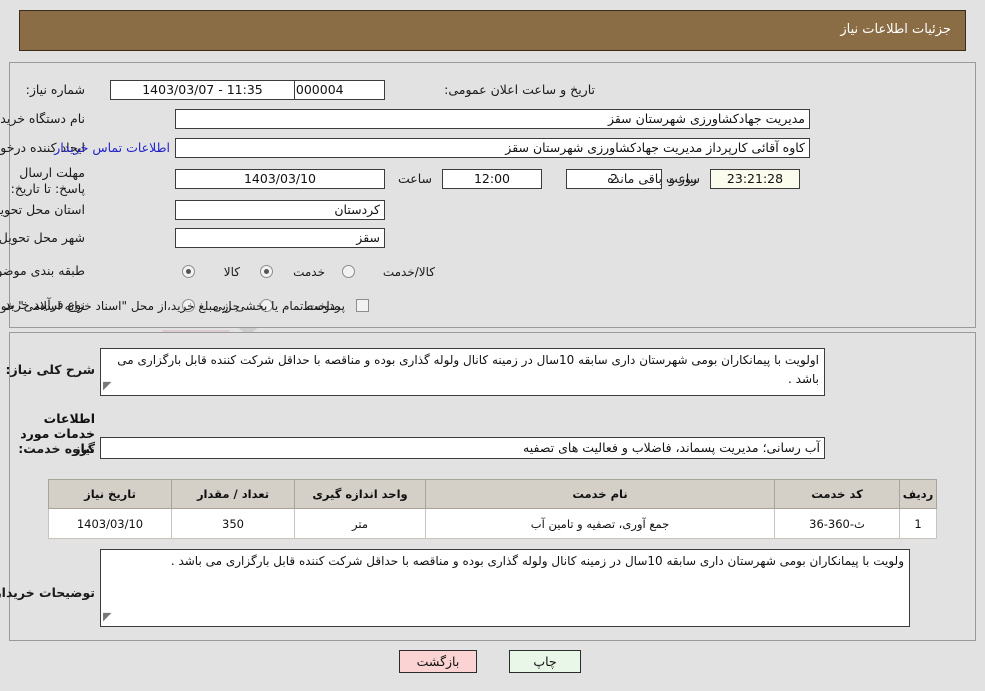 The width and height of the screenshot is (985, 691). What do you see at coordinates (837, 523) in the screenshot?
I see `cell-service-code: ث-360-36` at bounding box center [837, 523].